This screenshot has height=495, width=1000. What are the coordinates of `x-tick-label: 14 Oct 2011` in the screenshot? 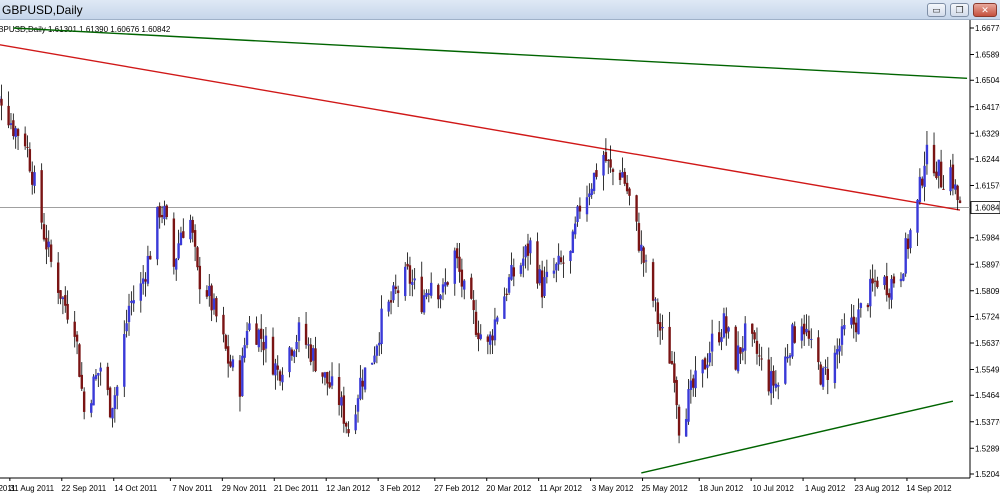 It's located at (136, 488).